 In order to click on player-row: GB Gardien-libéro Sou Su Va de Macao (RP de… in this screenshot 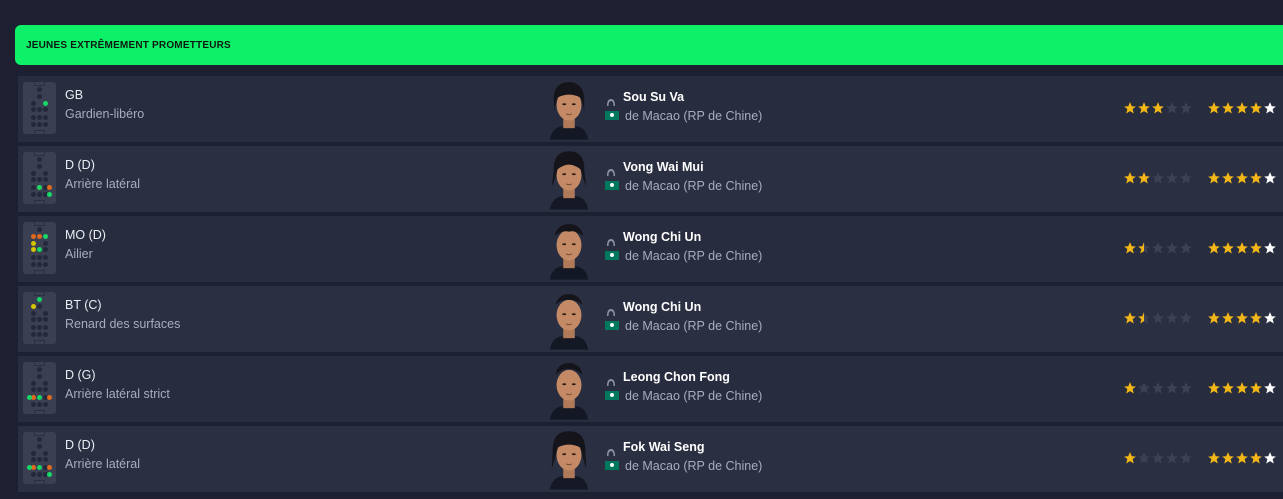, I will do `click(650, 109)`.